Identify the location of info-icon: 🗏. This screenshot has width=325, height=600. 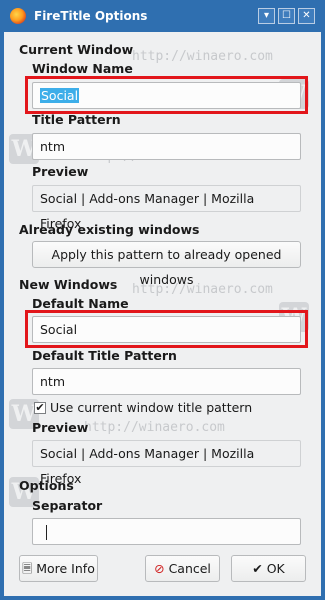
(27, 568).